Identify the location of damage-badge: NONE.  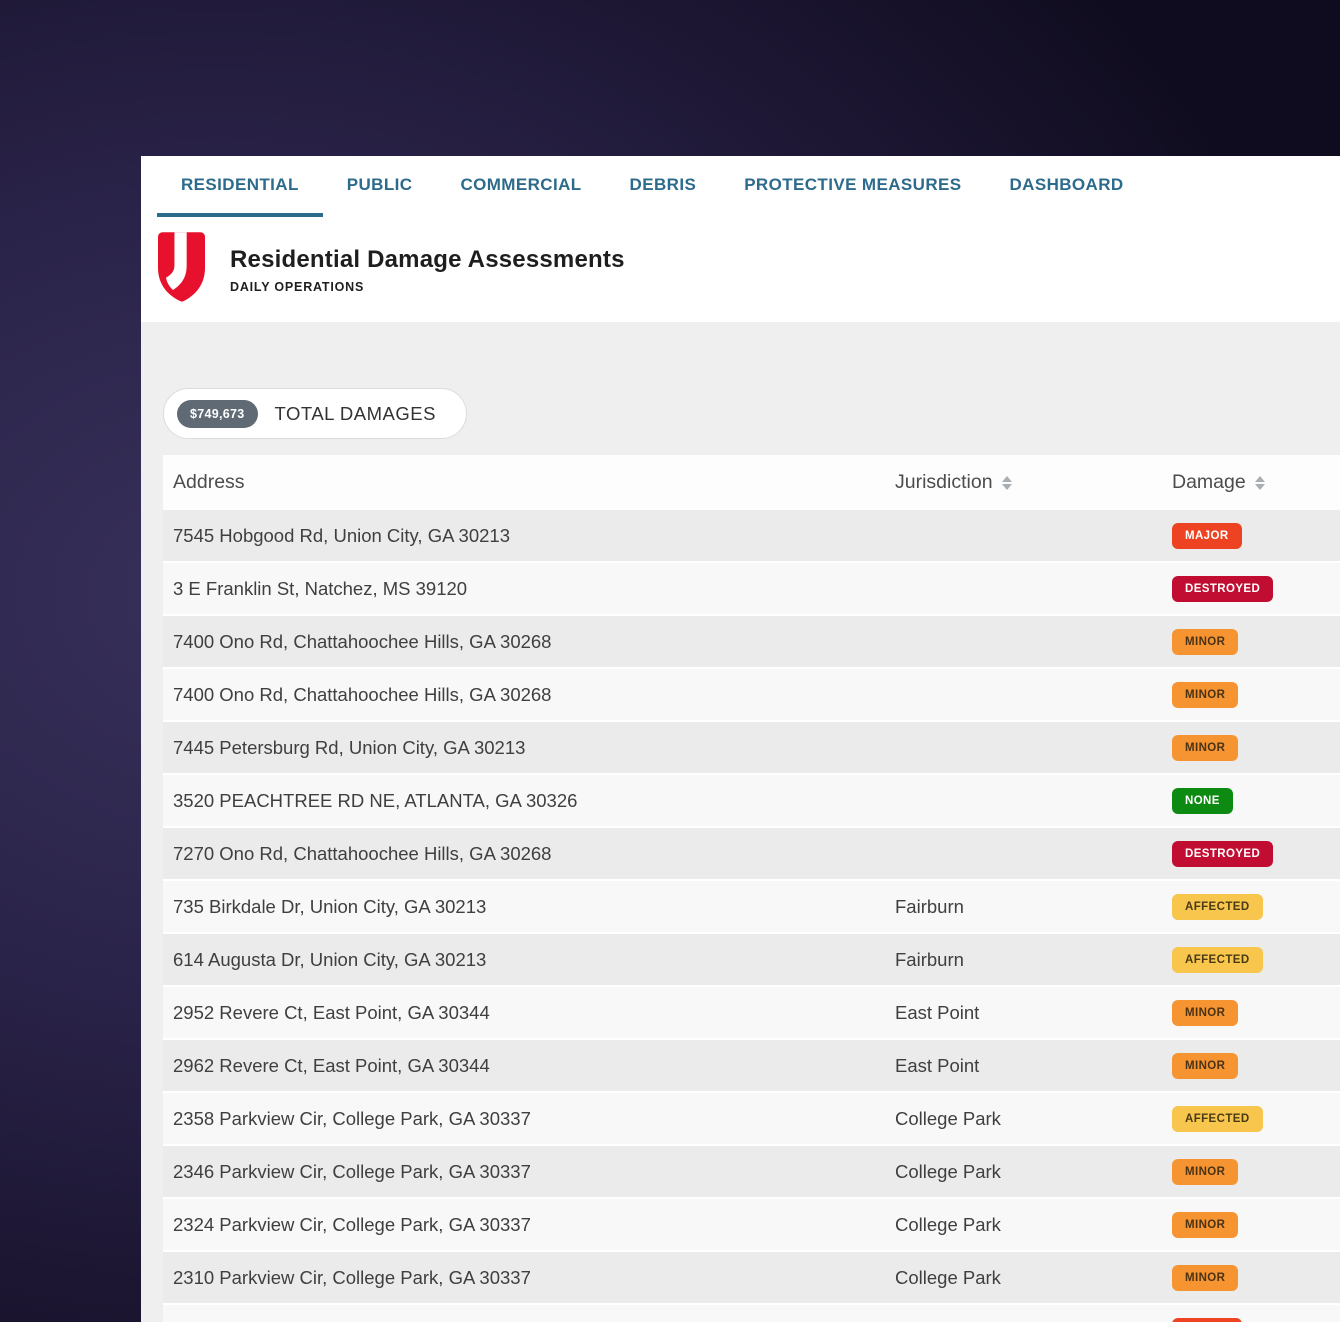
(1202, 801).